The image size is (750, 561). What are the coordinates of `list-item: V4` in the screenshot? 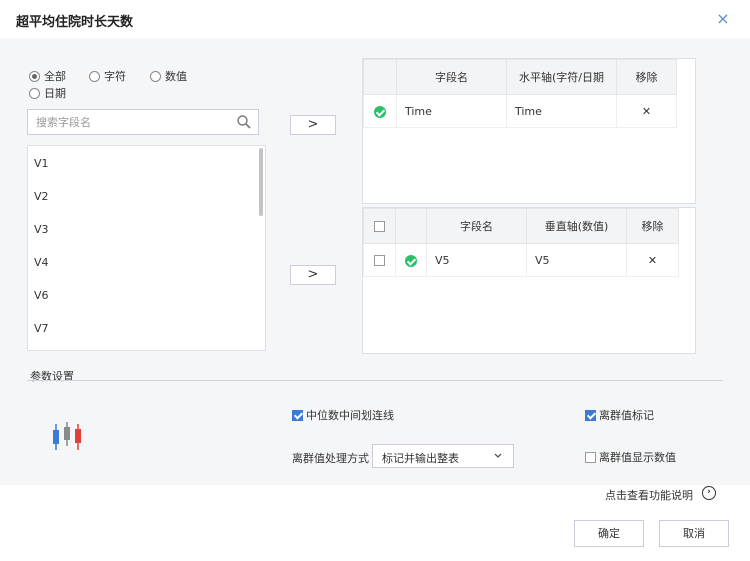 It's located at (146, 261).